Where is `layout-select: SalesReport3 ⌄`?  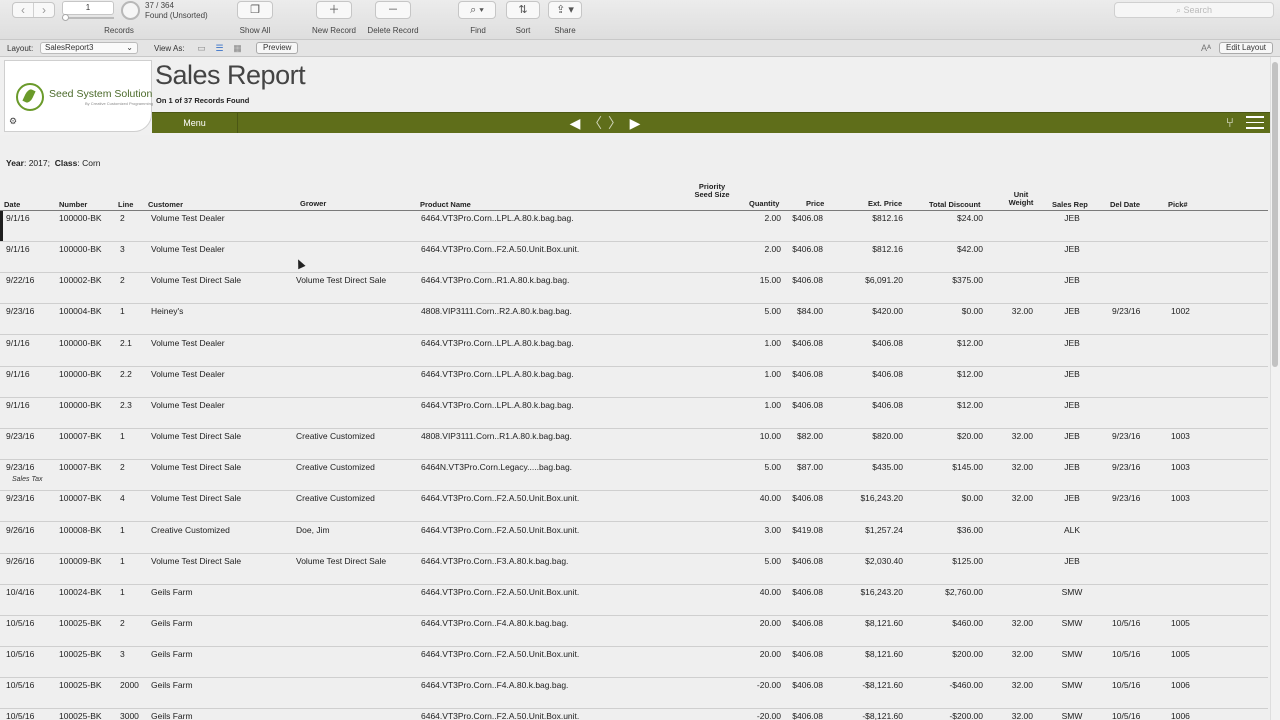 layout-select: SalesReport3 ⌄ is located at coordinates (89, 48).